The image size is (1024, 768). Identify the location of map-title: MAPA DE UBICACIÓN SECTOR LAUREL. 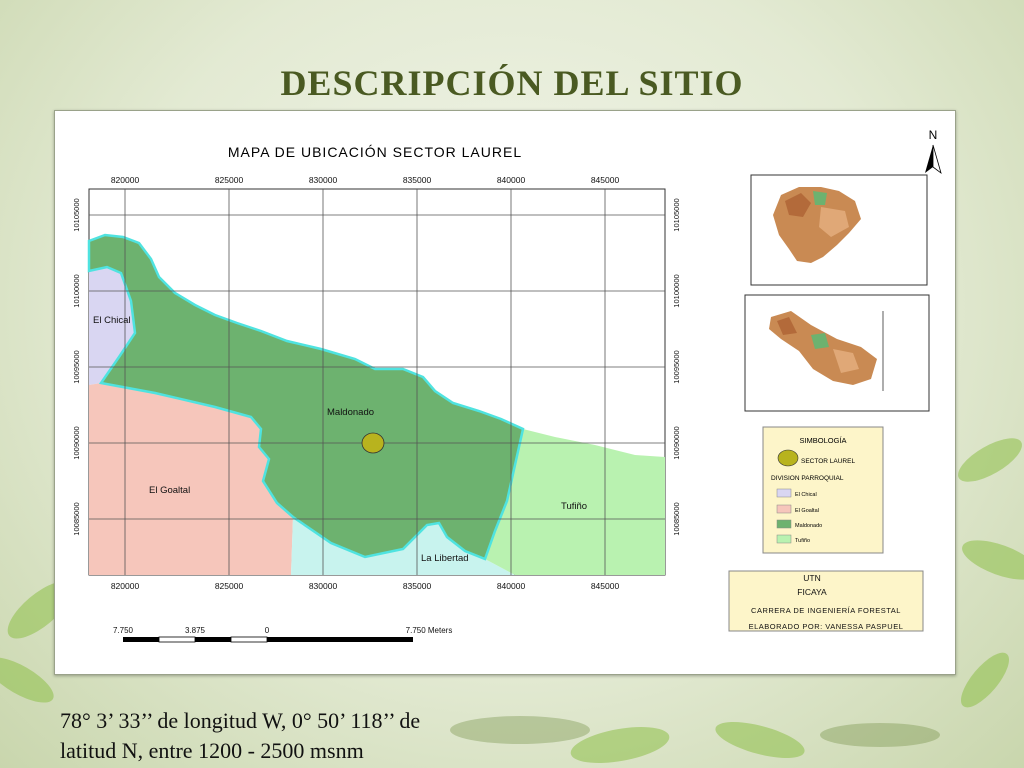
(375, 152).